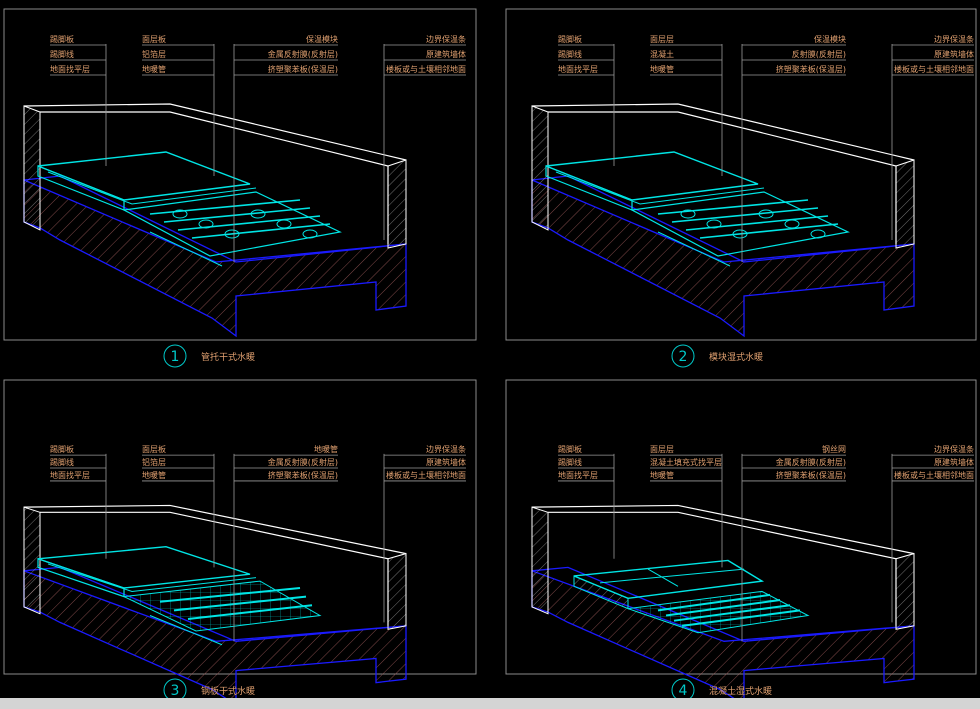 The width and height of the screenshot is (980, 709). Describe the element at coordinates (683, 691) in the screenshot. I see `detail-number: 4` at that location.